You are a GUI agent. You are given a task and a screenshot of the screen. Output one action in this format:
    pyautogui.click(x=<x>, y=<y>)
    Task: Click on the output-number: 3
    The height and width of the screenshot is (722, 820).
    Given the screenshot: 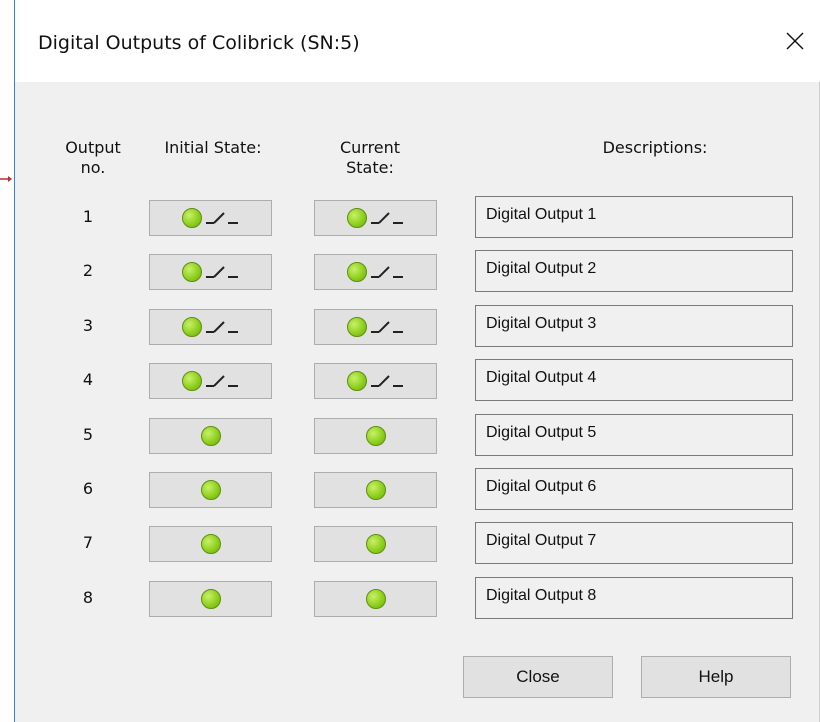 What is the action you would take?
    pyautogui.click(x=88, y=325)
    